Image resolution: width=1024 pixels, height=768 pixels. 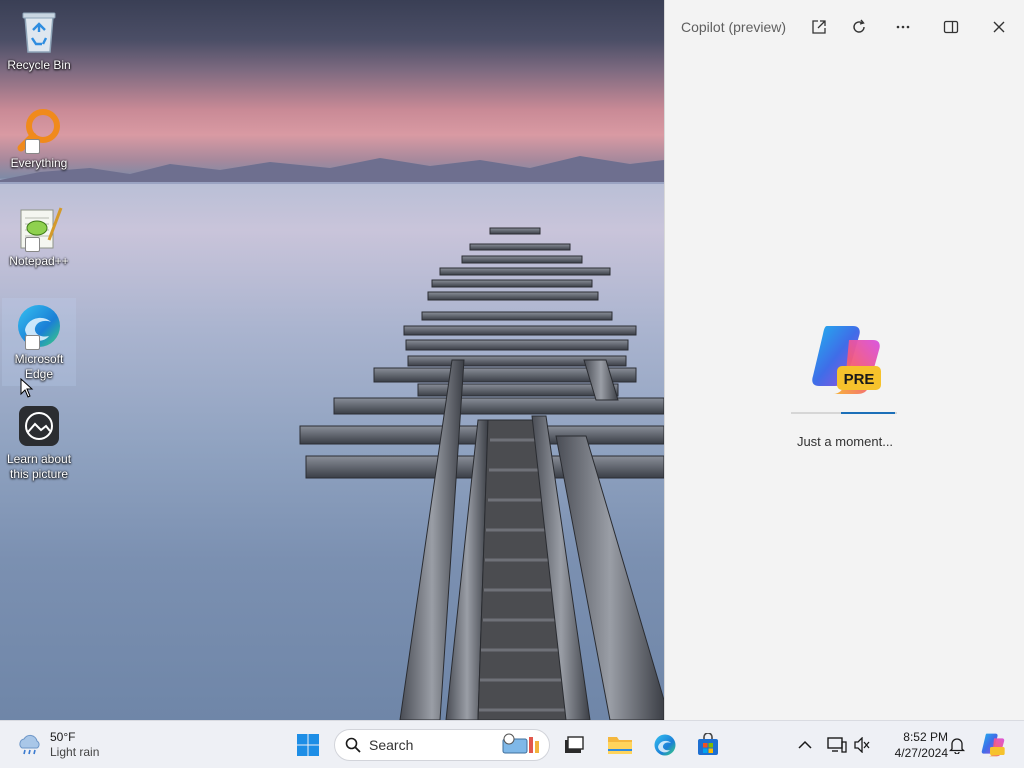 I want to click on store-button, so click(x=708, y=745).